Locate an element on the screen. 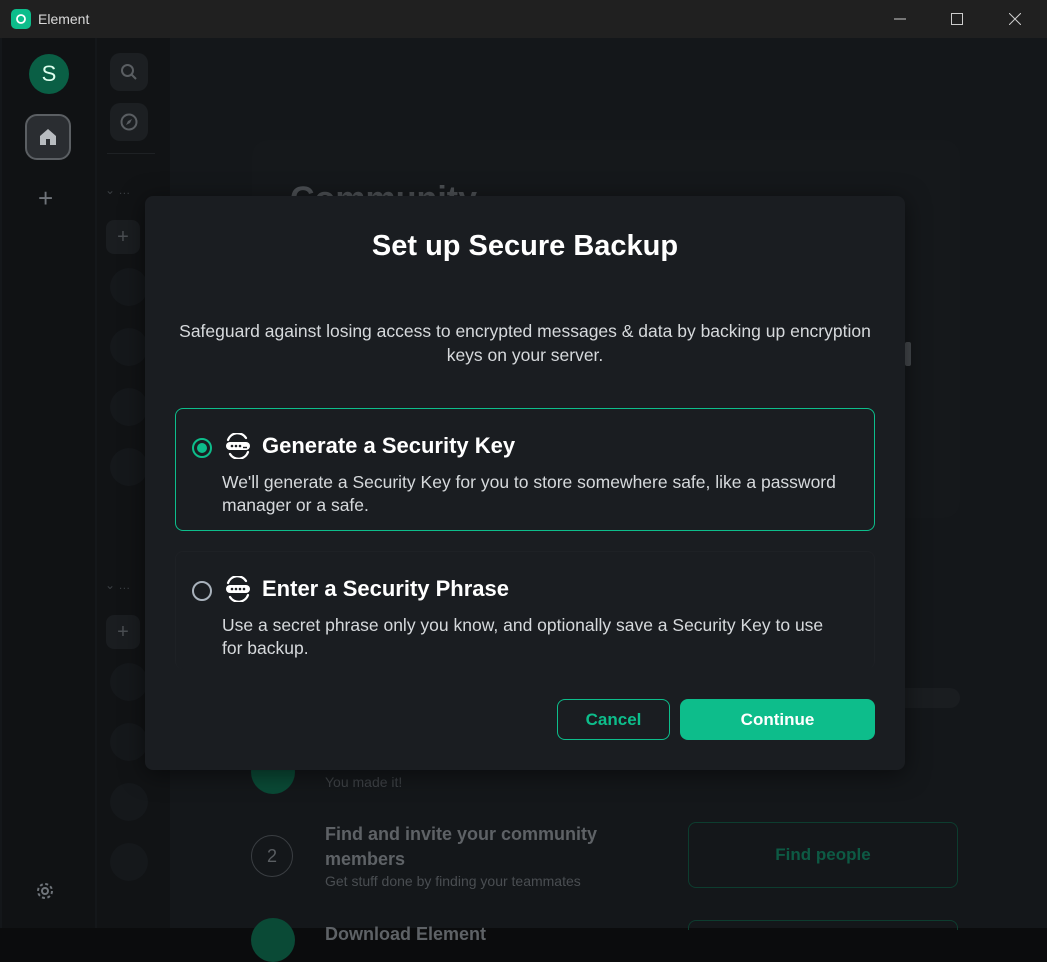 The image size is (1047, 962). divider is located at coordinates (131, 153).